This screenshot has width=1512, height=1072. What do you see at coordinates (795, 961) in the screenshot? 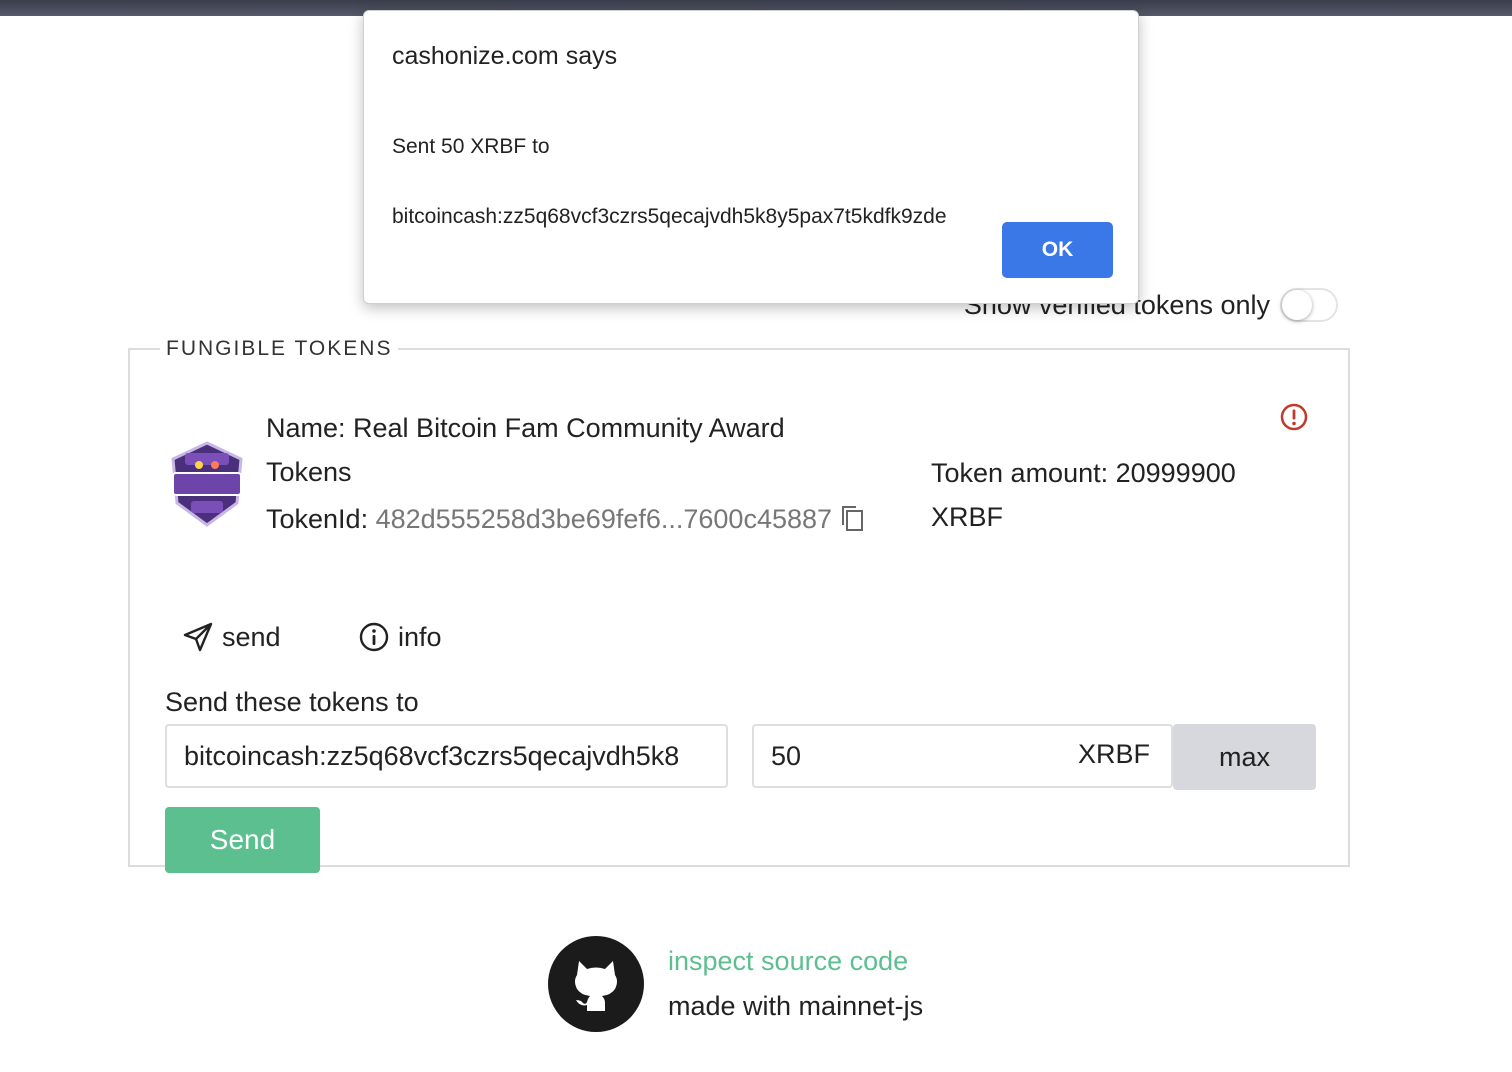
I see `source-code-link: inspect source code` at bounding box center [795, 961].